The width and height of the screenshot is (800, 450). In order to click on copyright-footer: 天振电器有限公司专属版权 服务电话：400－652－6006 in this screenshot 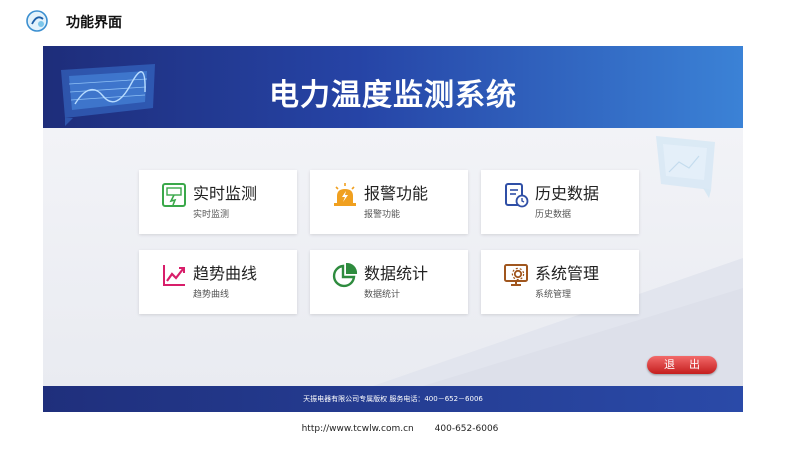, I will do `click(393, 399)`.